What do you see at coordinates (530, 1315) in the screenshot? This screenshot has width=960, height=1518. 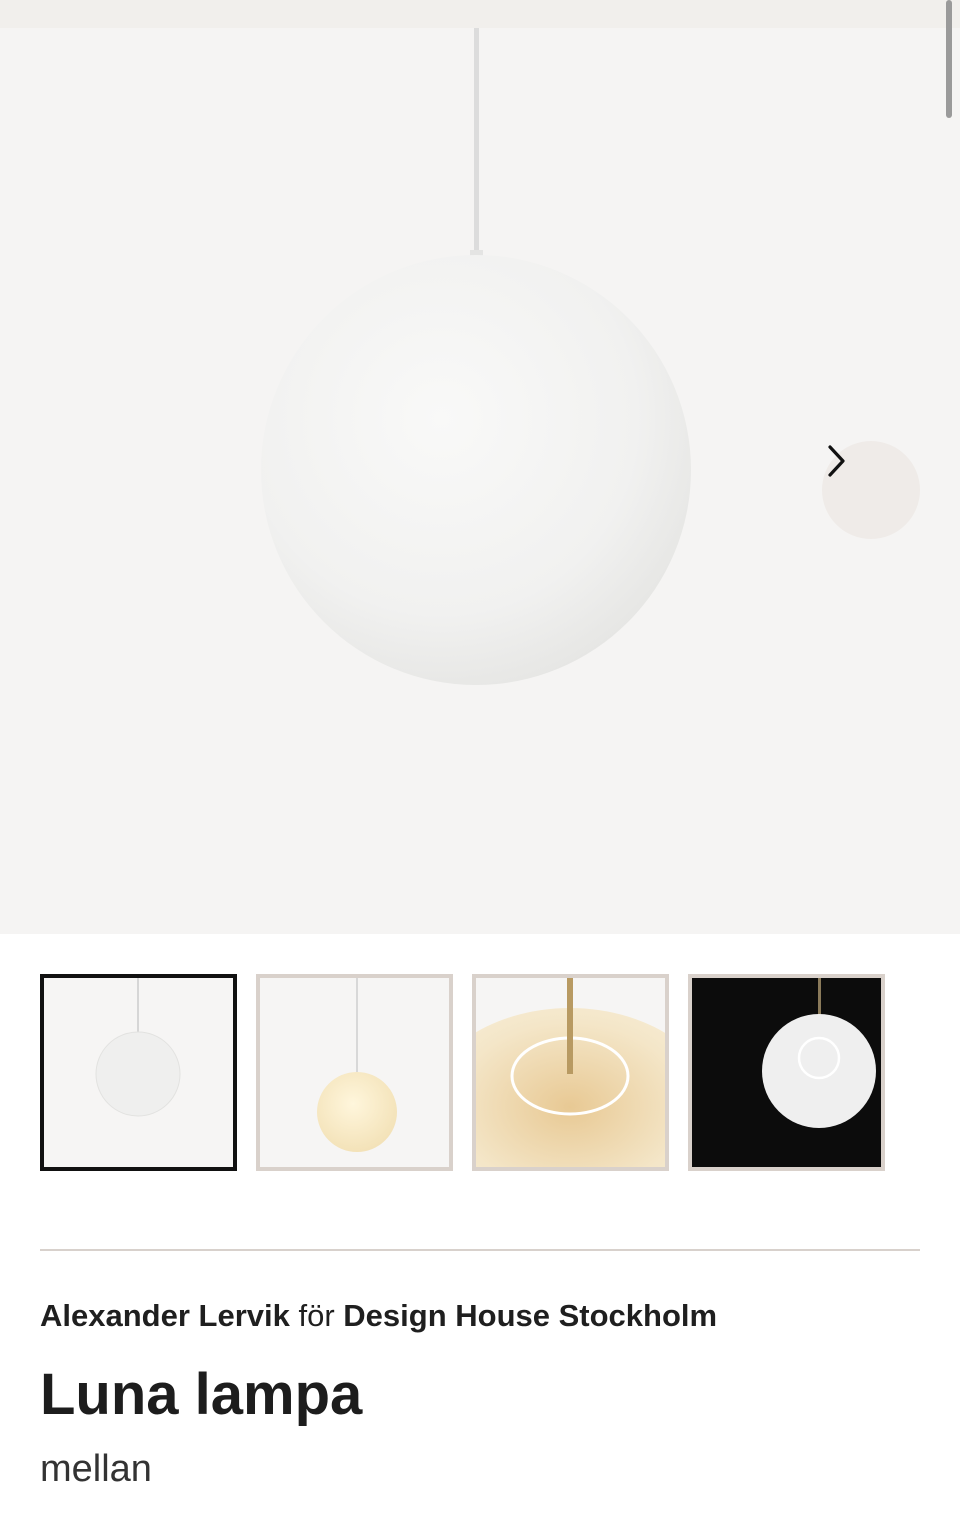 I see `brand-name: Design House Stockholm` at bounding box center [530, 1315].